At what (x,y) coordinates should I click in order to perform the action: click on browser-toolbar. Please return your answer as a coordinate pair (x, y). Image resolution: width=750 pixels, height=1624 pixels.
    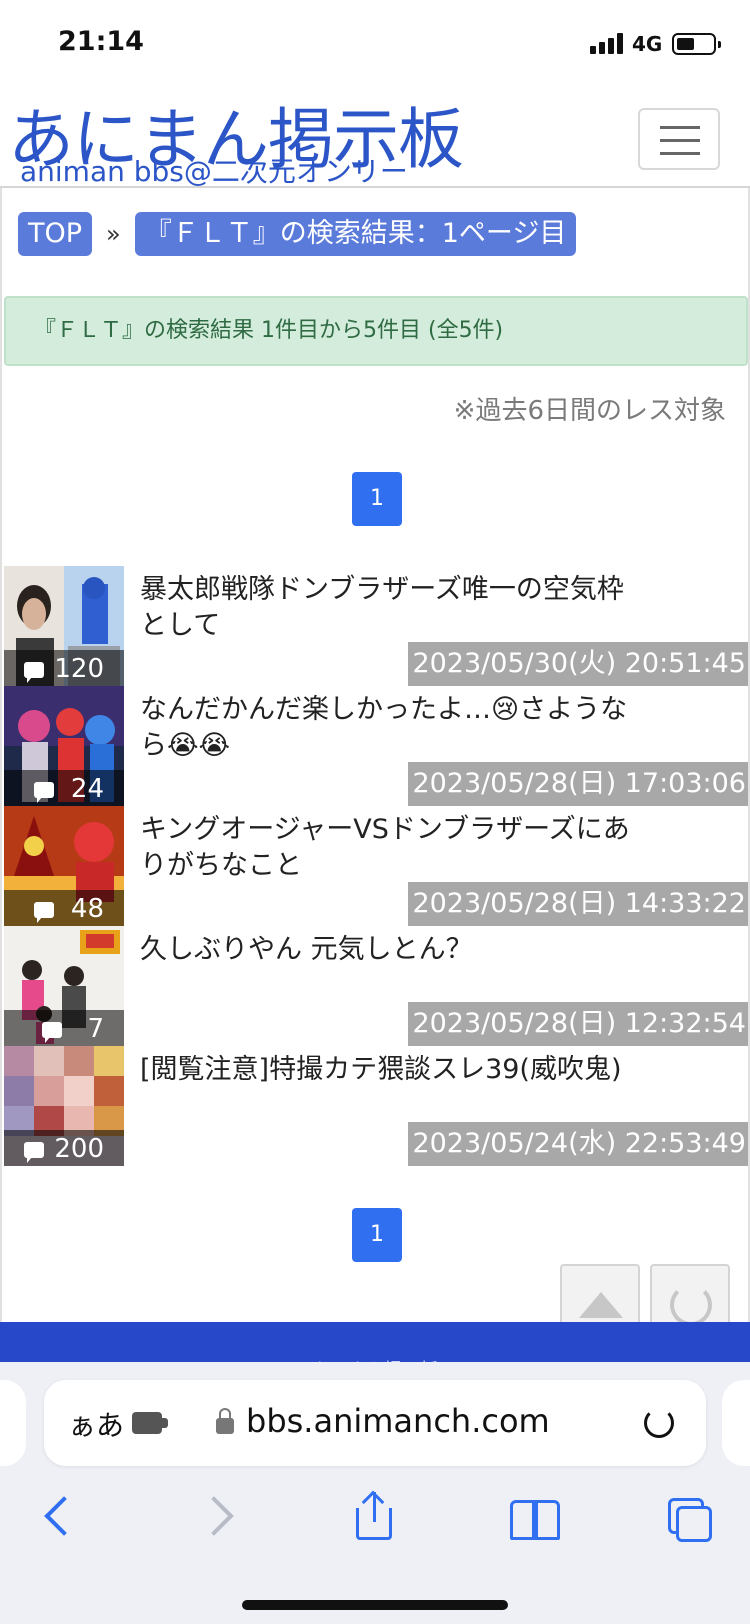
    Looking at the image, I should click on (375, 1514).